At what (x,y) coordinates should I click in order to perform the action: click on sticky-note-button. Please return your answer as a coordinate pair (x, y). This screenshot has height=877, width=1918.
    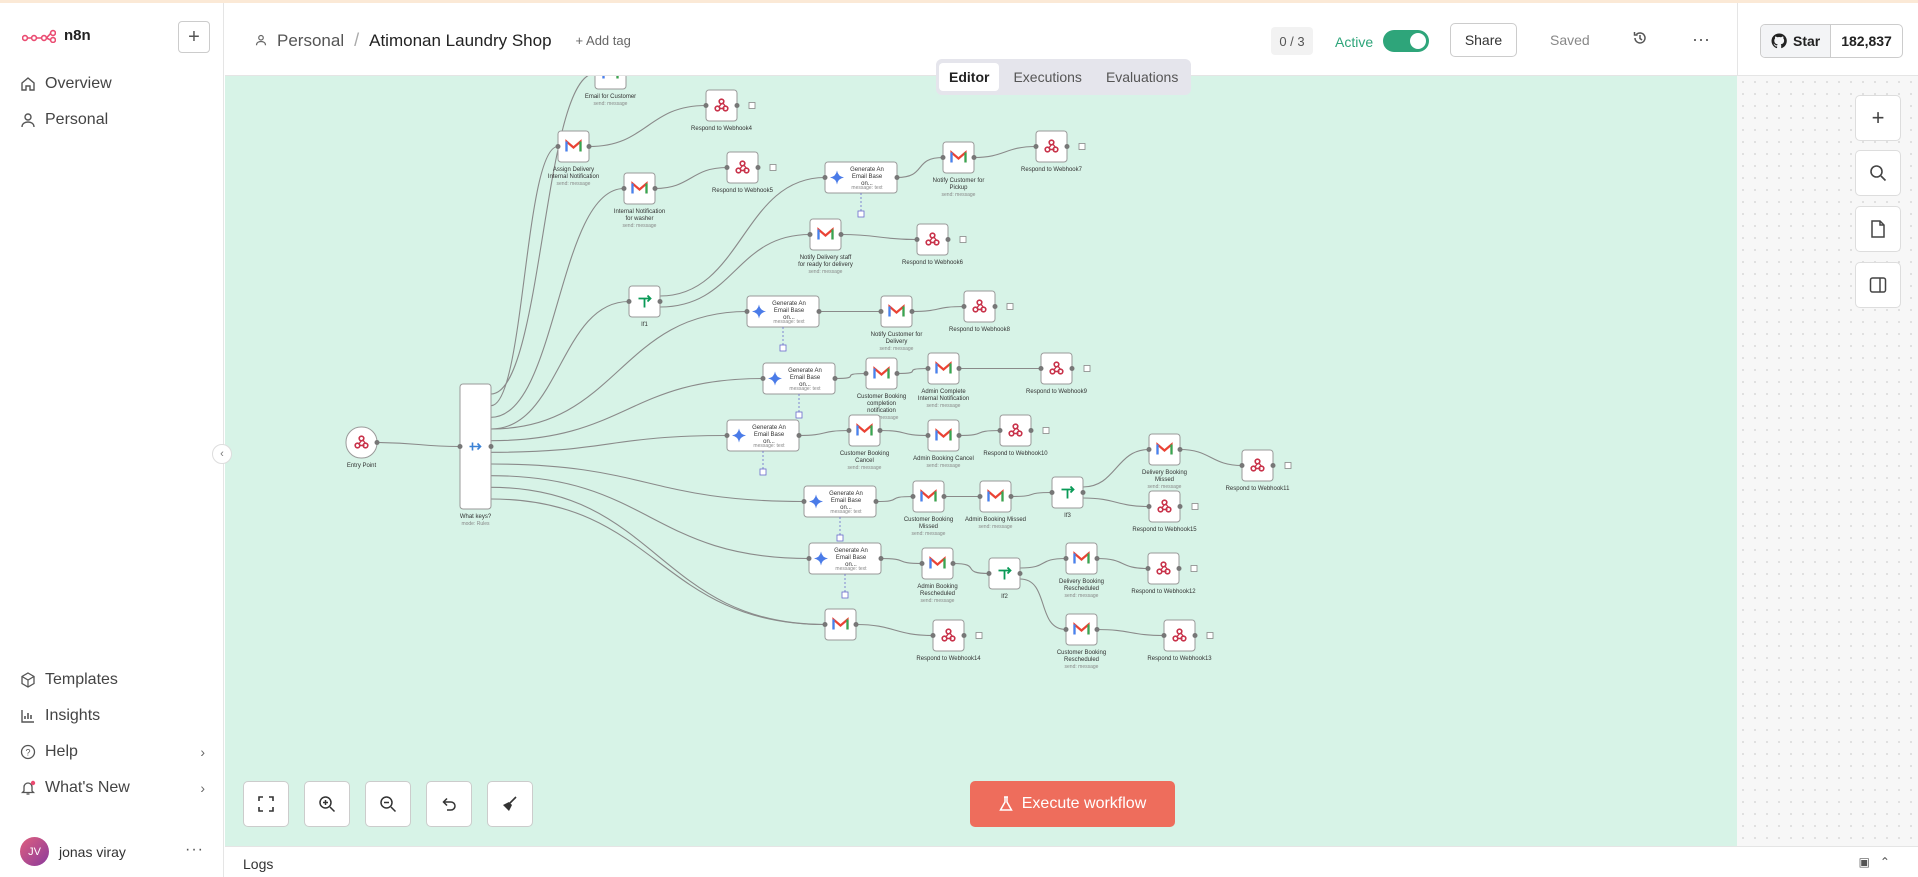
    Looking at the image, I should click on (1878, 229).